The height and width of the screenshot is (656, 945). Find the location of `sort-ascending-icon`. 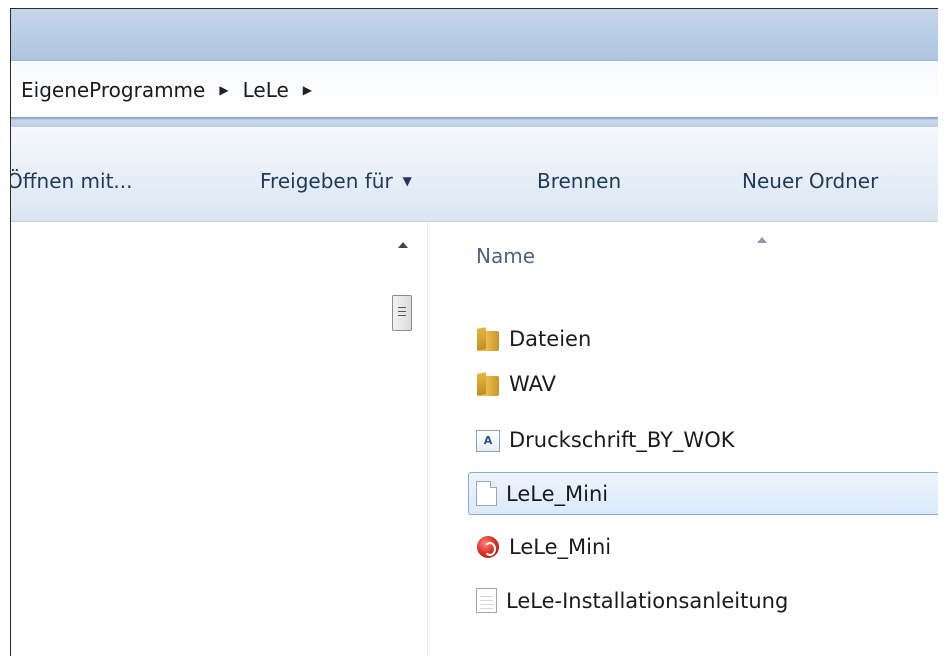

sort-ascending-icon is located at coordinates (762, 240).